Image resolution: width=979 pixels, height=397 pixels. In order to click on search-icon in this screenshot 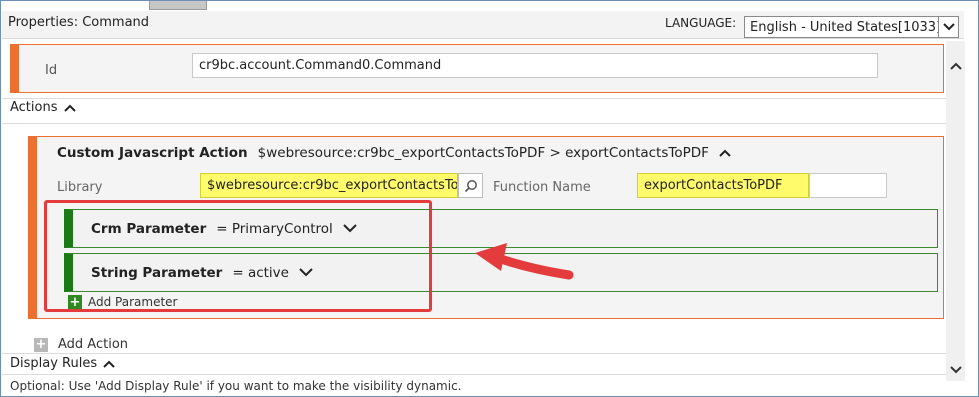, I will do `click(470, 185)`.